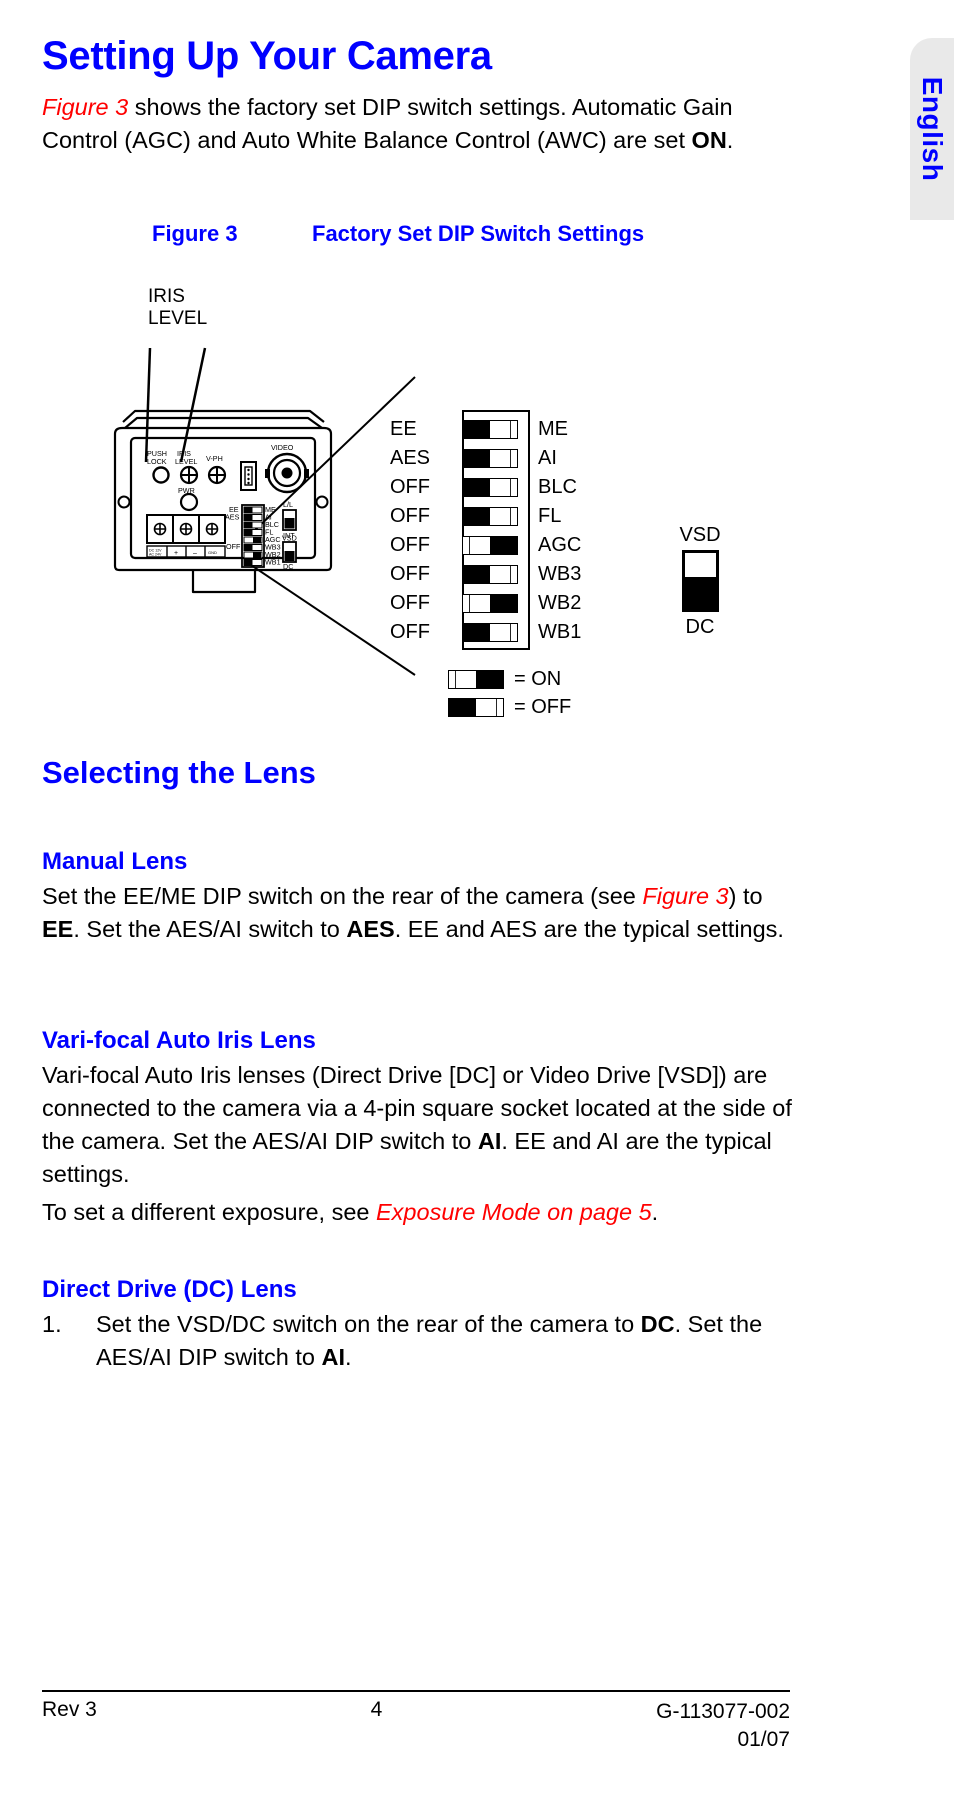 This screenshot has height=1813, width=954. I want to click on dip-switch-legend: = ON = OFF, so click(509, 693).